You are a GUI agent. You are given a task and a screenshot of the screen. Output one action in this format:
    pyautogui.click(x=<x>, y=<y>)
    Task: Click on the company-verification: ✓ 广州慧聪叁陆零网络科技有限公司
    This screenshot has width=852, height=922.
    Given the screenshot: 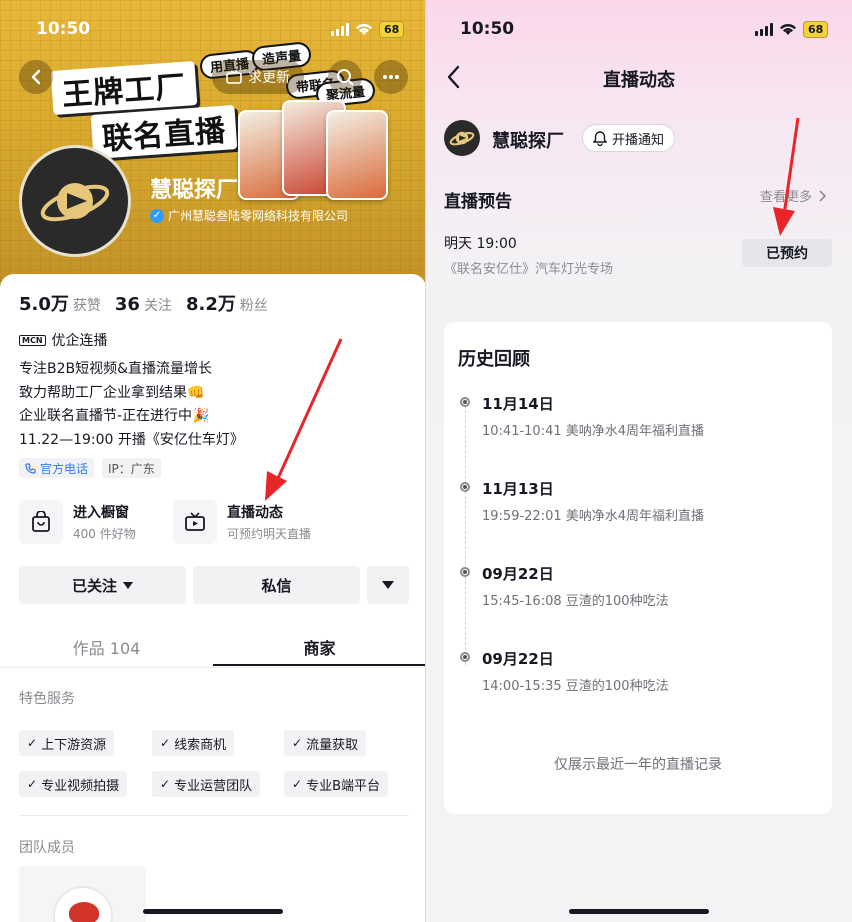 What is the action you would take?
    pyautogui.click(x=249, y=215)
    